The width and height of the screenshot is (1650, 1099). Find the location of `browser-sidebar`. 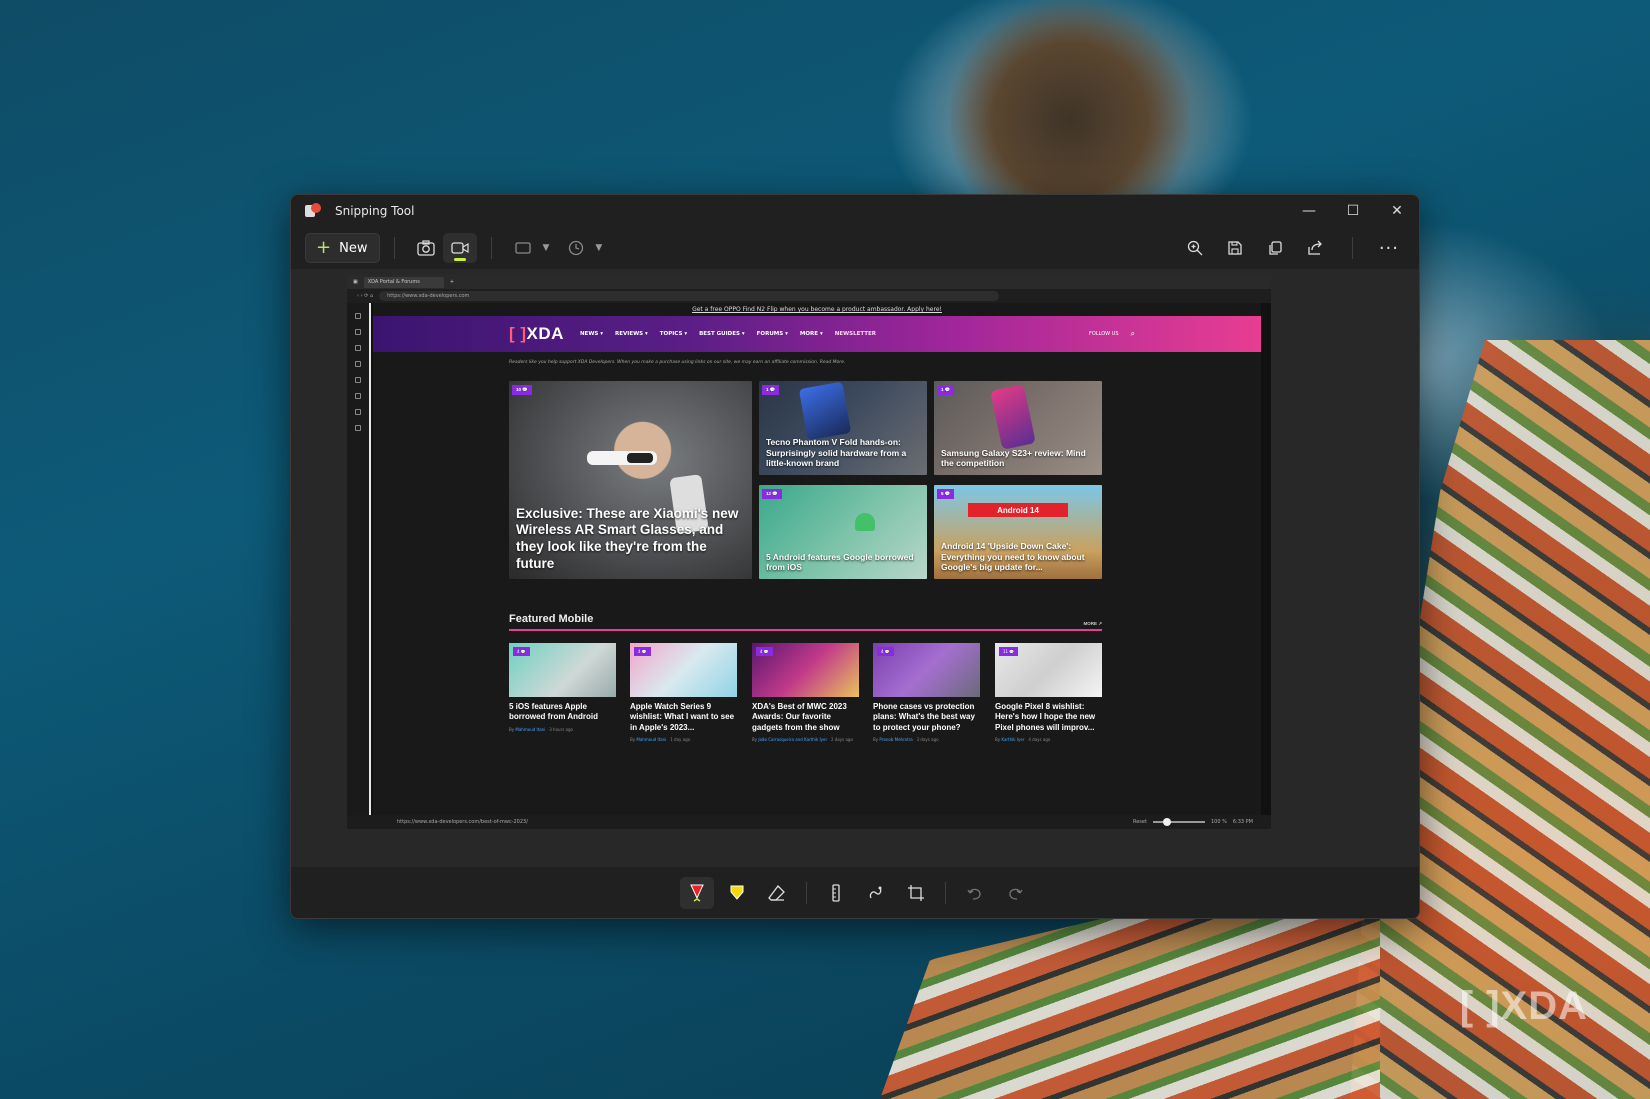

browser-sidebar is located at coordinates (359, 559).